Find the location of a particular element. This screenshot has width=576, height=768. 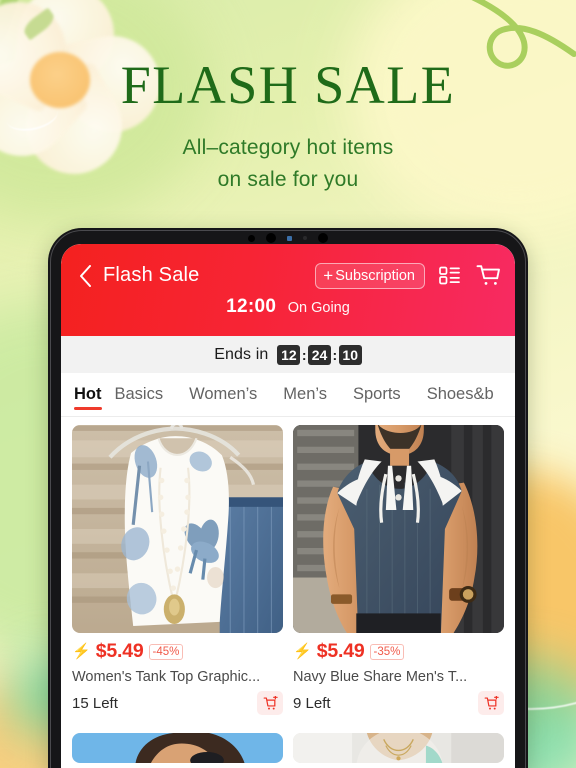

promo-subtitle-line1: All–category hot items is located at coordinates (288, 147).